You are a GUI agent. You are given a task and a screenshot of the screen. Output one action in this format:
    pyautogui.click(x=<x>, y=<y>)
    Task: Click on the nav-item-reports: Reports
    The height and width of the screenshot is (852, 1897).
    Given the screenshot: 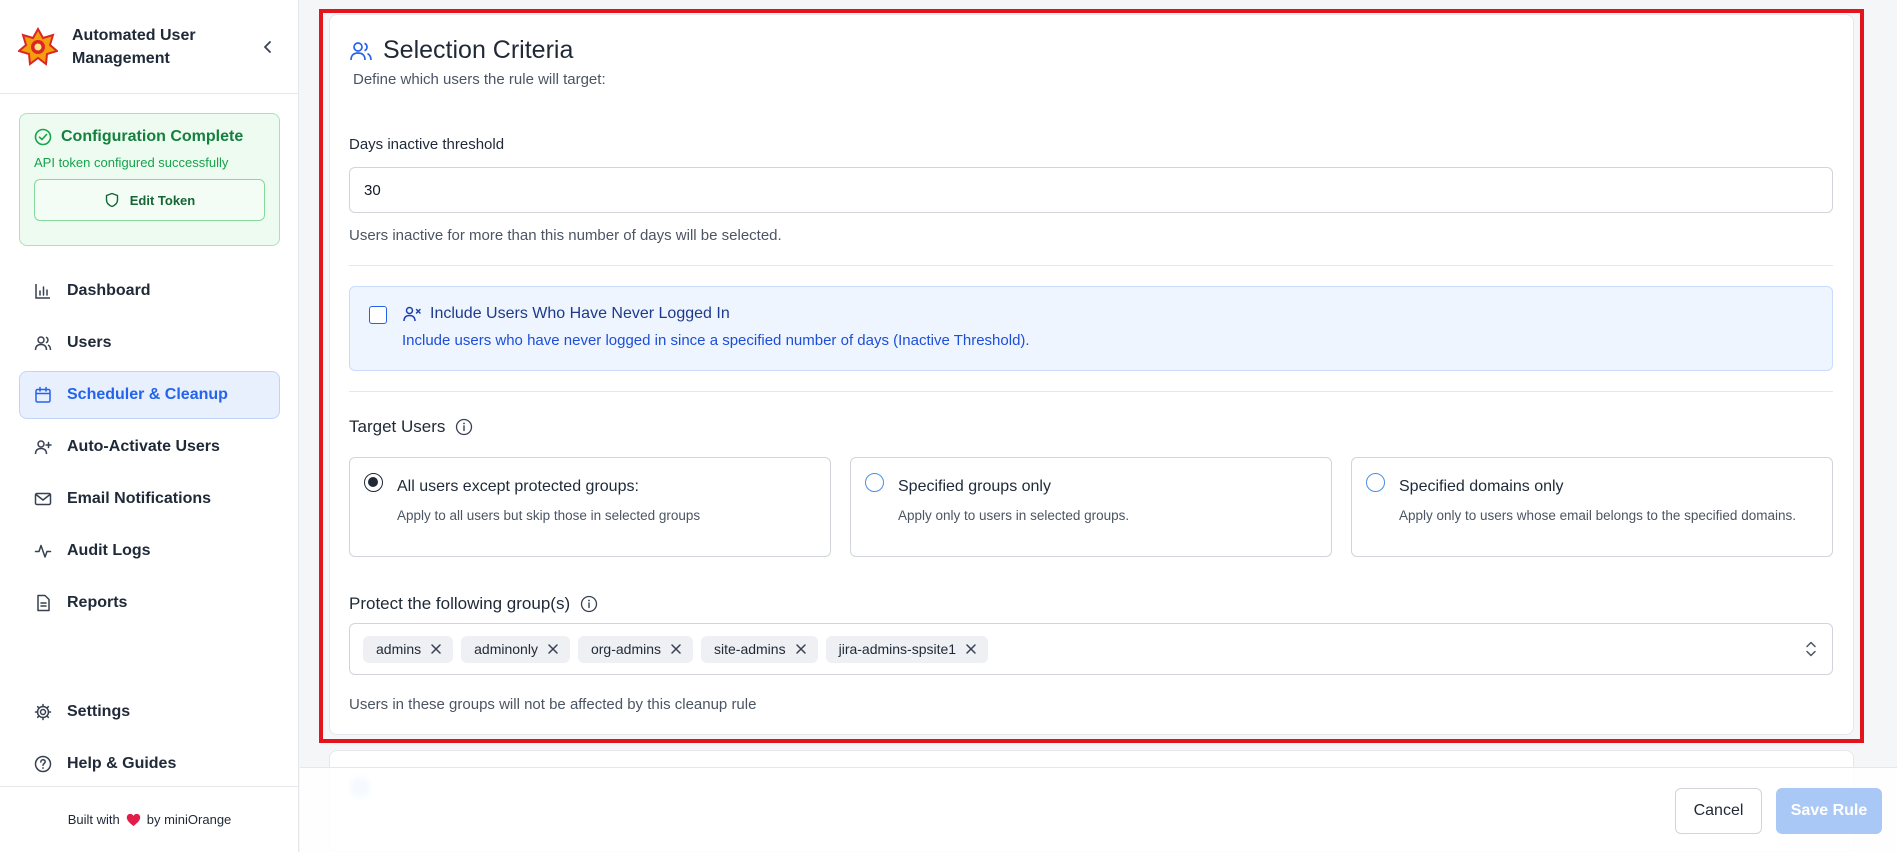 What is the action you would take?
    pyautogui.click(x=149, y=603)
    